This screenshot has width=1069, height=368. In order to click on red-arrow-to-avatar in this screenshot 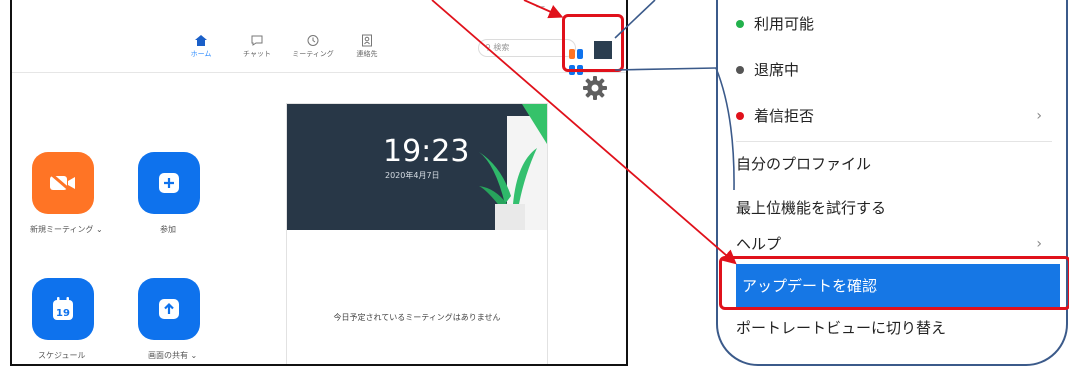, I will do `click(543, 9)`.